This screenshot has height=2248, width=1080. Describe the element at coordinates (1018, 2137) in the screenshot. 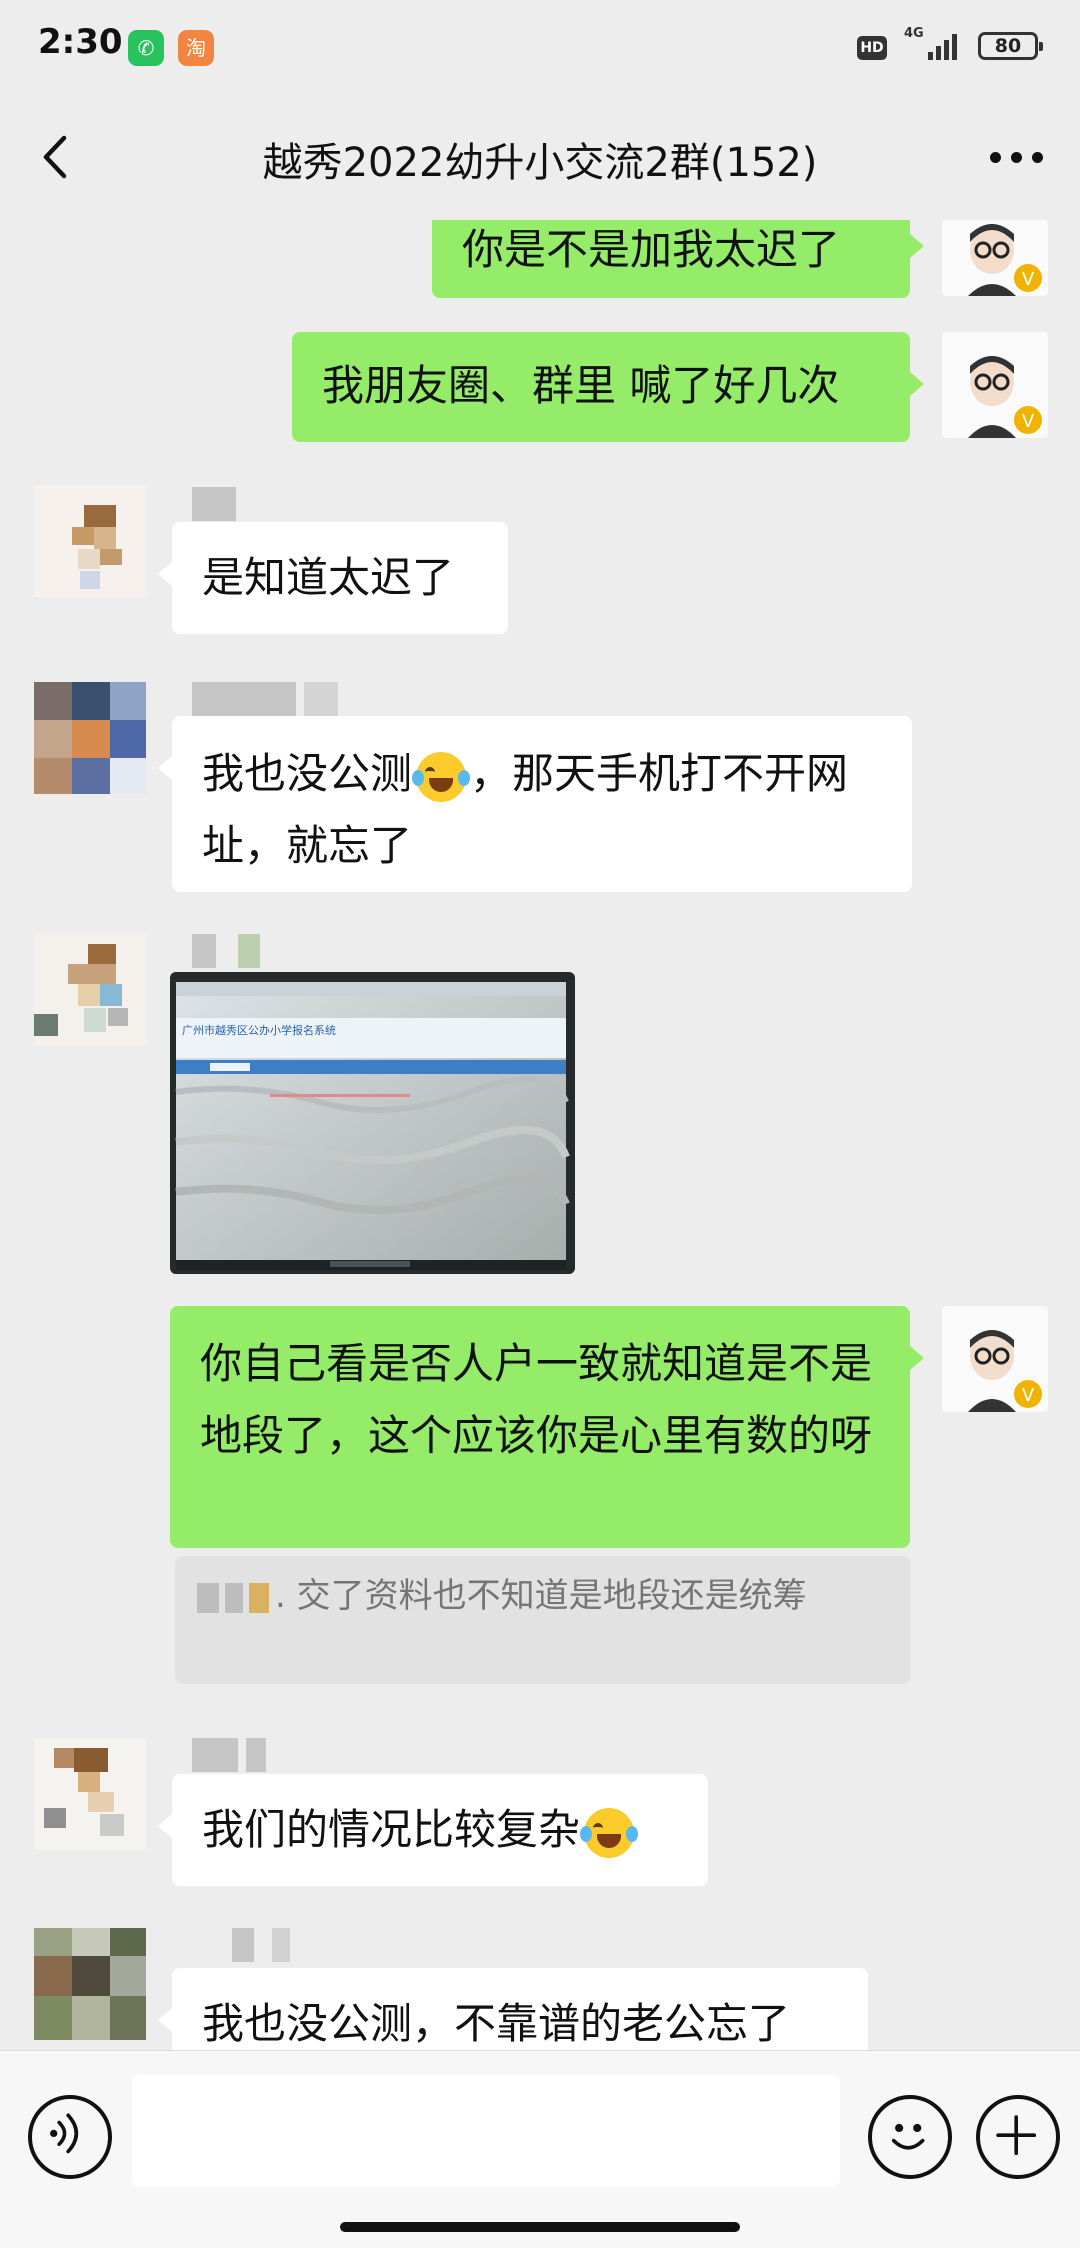

I see `plus-icon` at that location.